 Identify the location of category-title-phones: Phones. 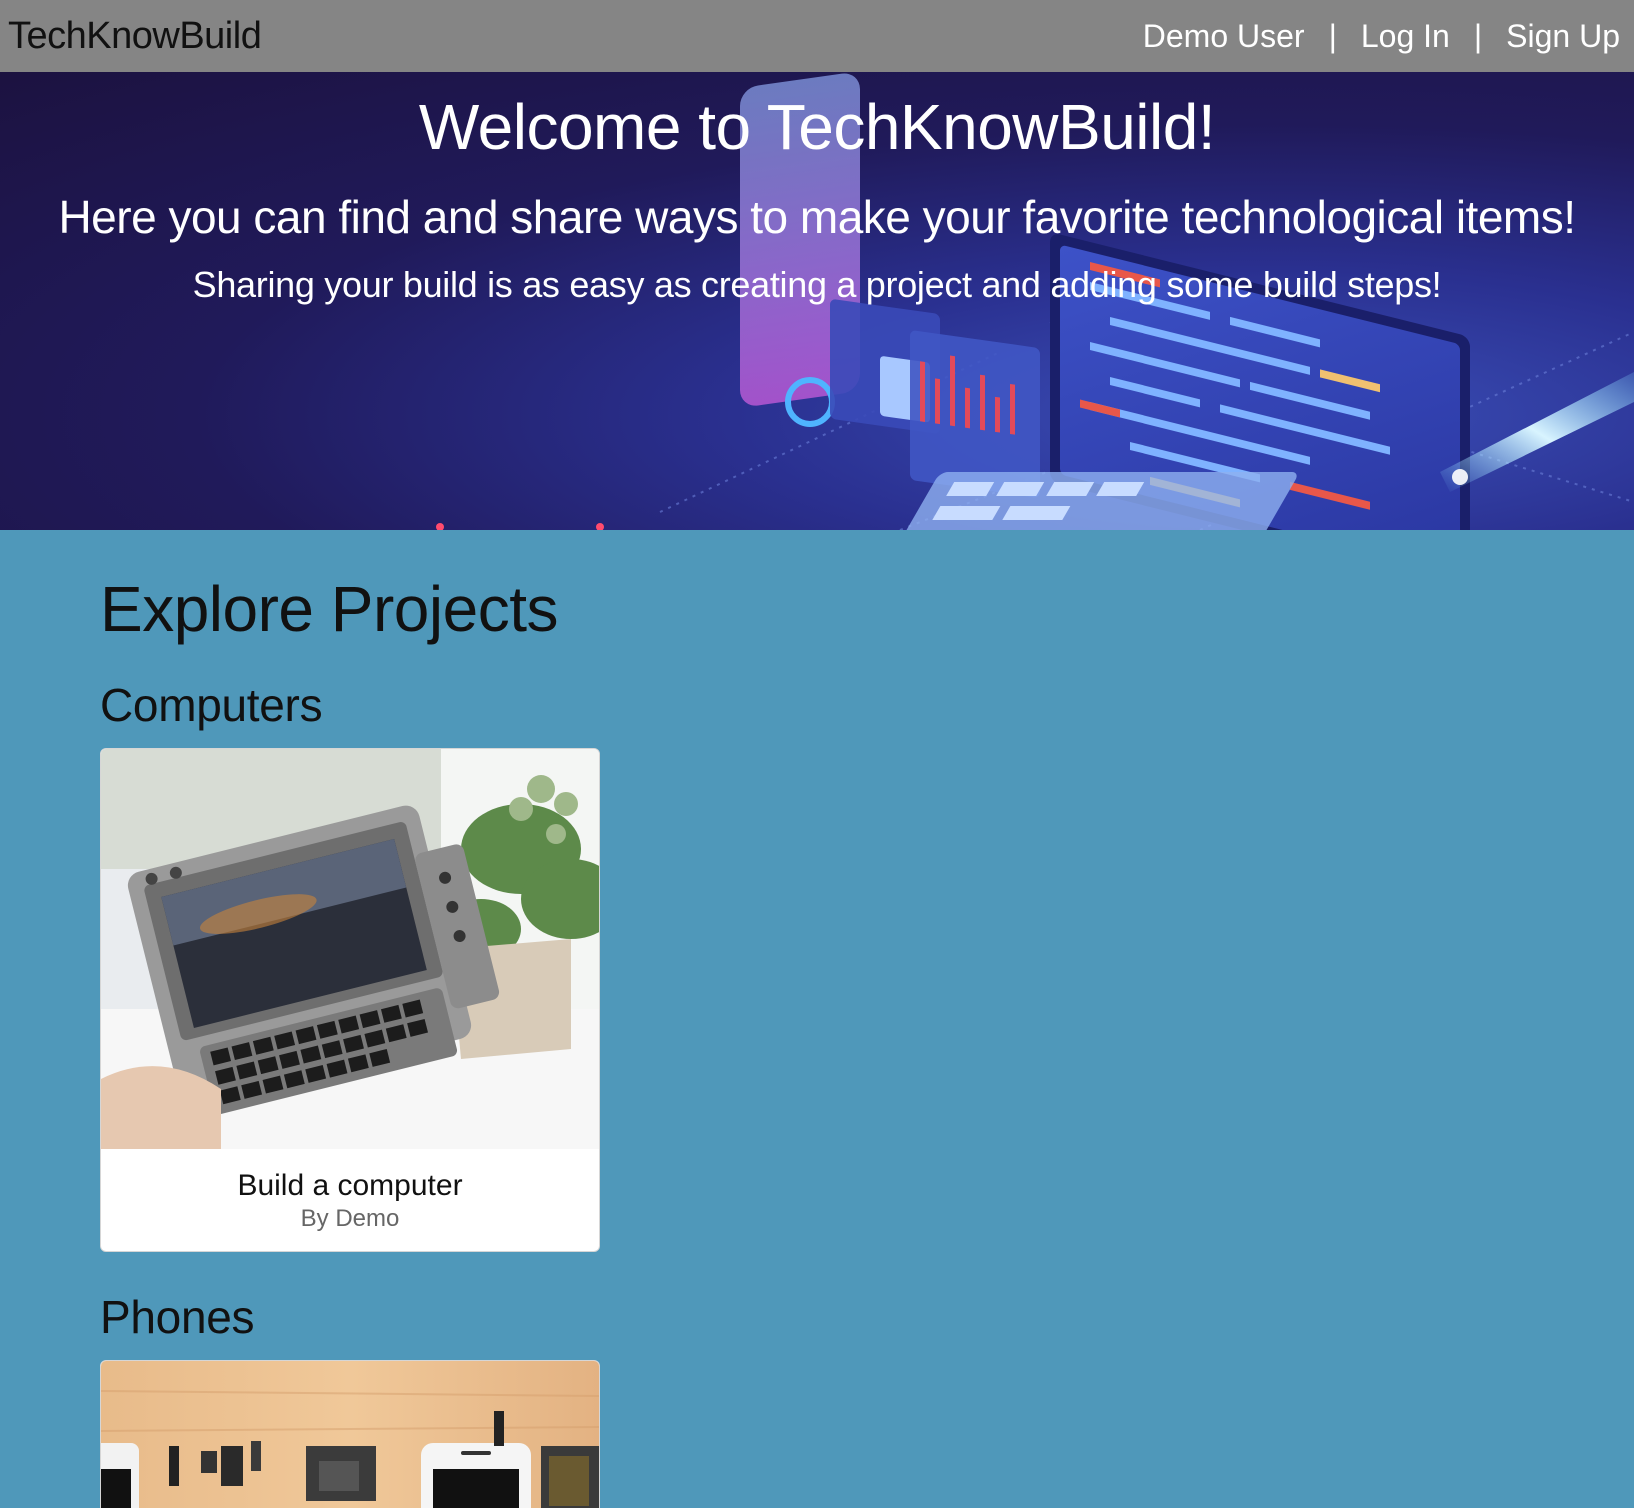
(177, 1317).